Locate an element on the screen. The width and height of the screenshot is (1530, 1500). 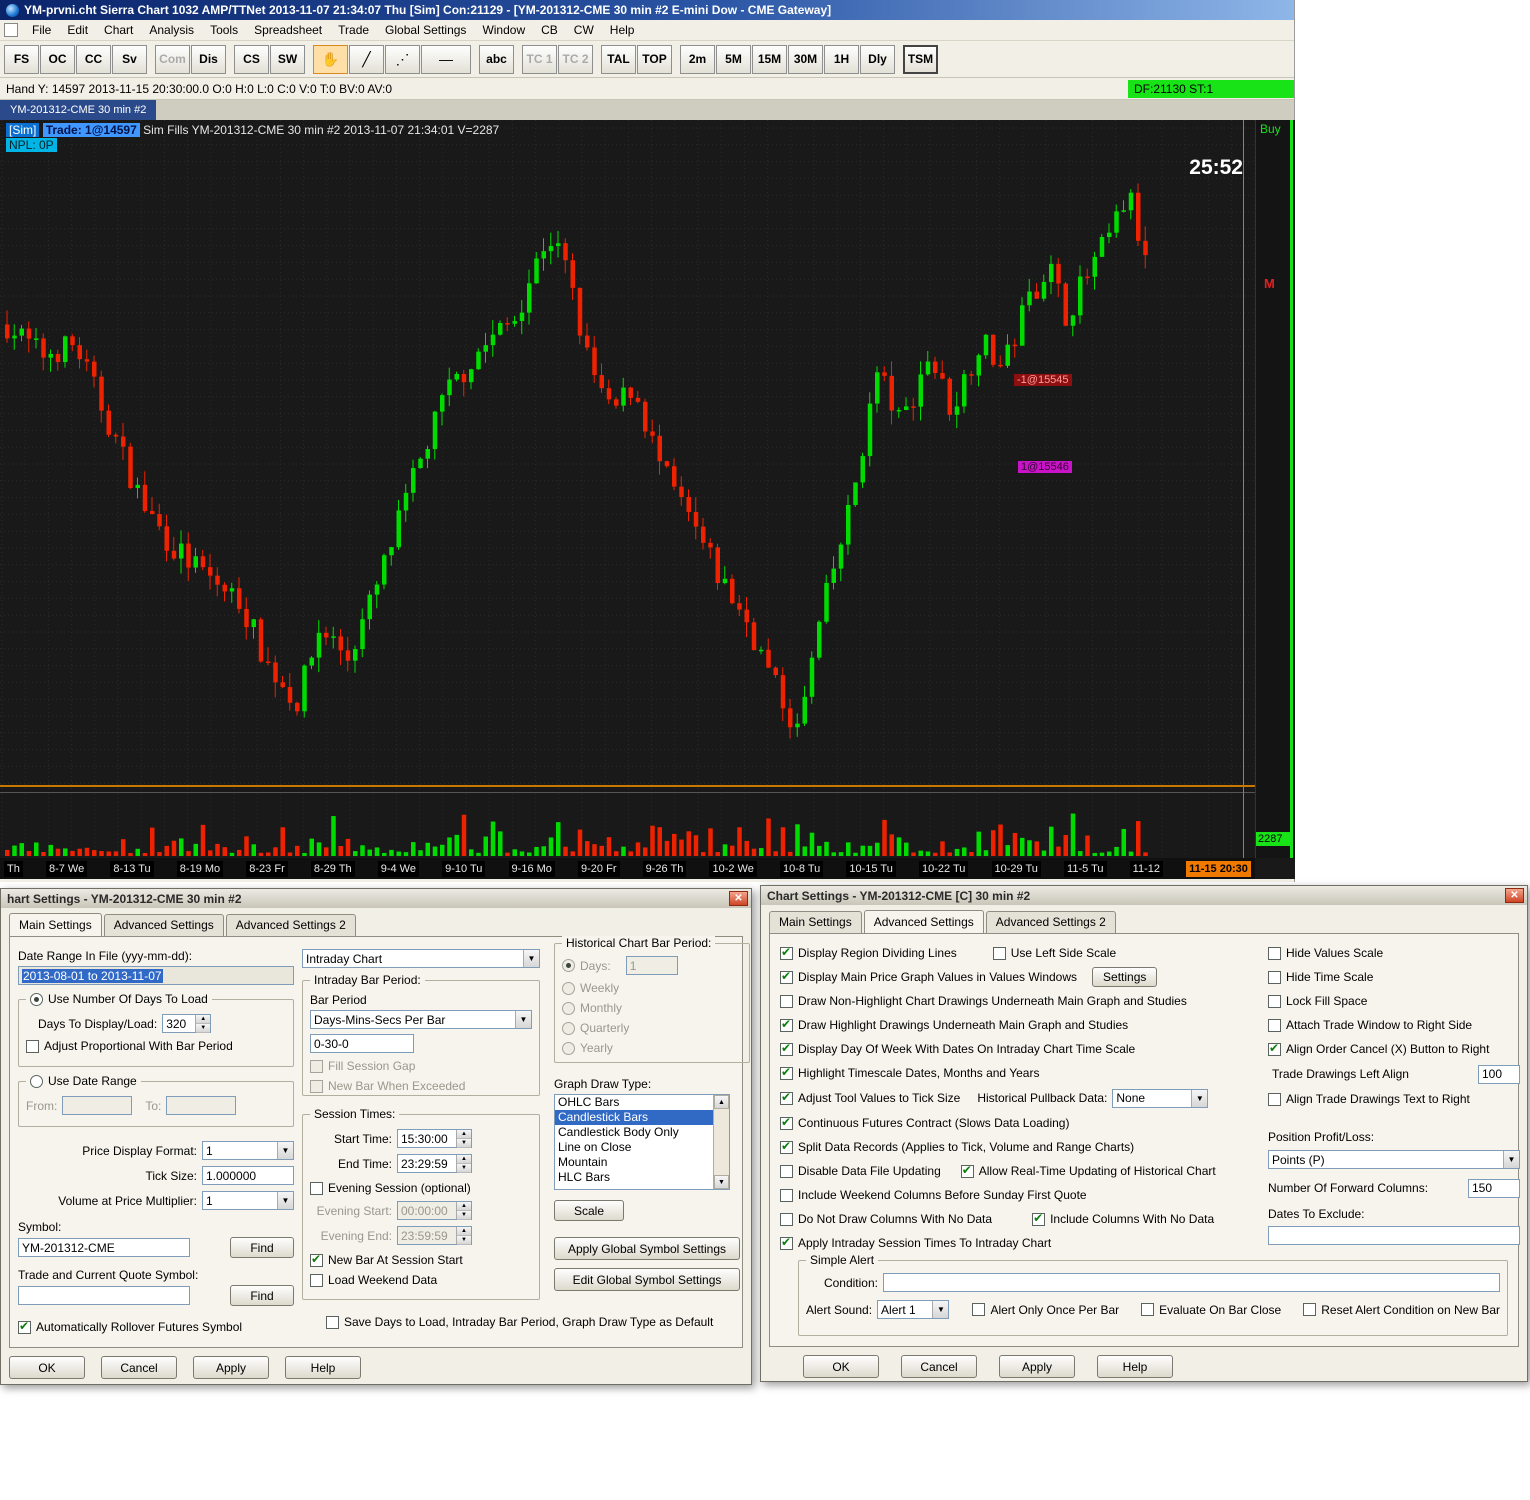
listbox-scrollbar: ▲ ▼ is located at coordinates (721, 1142).